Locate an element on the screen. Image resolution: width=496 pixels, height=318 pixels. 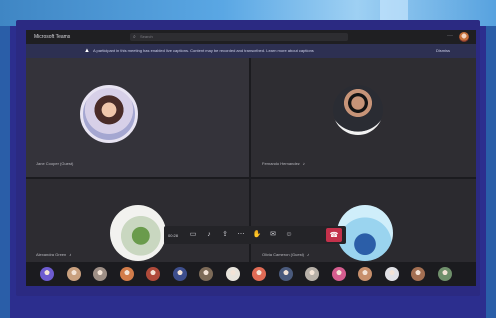
meeting-controls: 00:28 ▭ ♪ ⇪ ⋯ ✋ ✉ ☺ ☎ is located at coordinates (255, 235).